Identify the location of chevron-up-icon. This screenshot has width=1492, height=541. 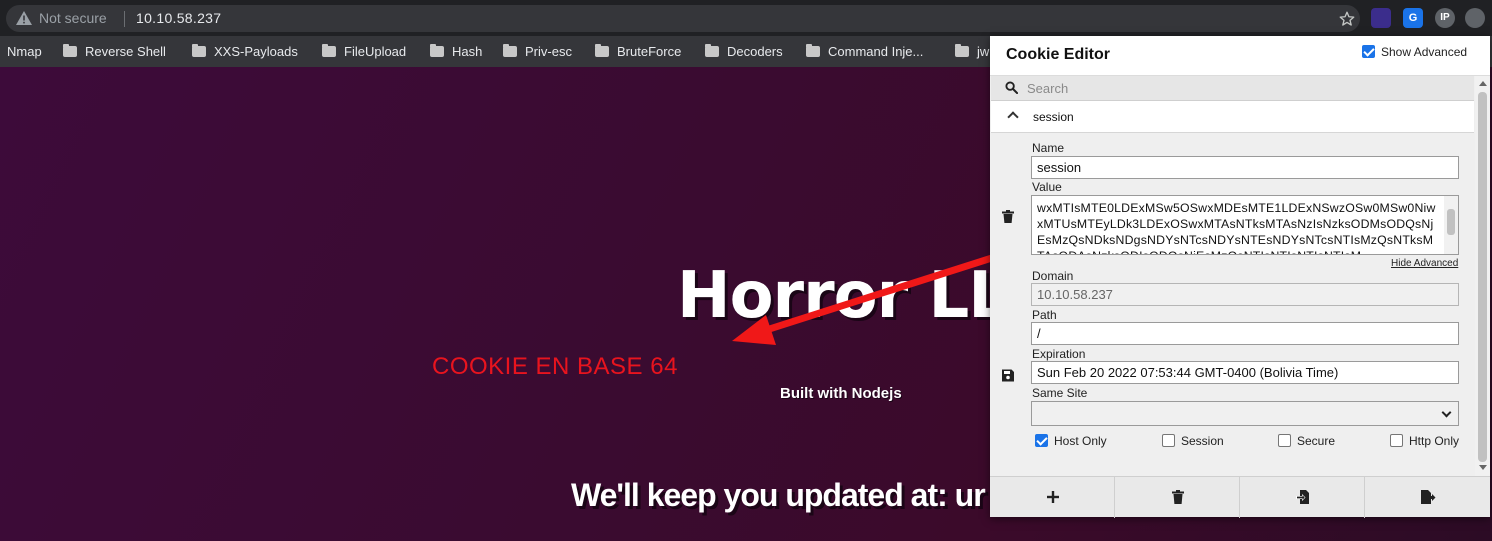
(1013, 117).